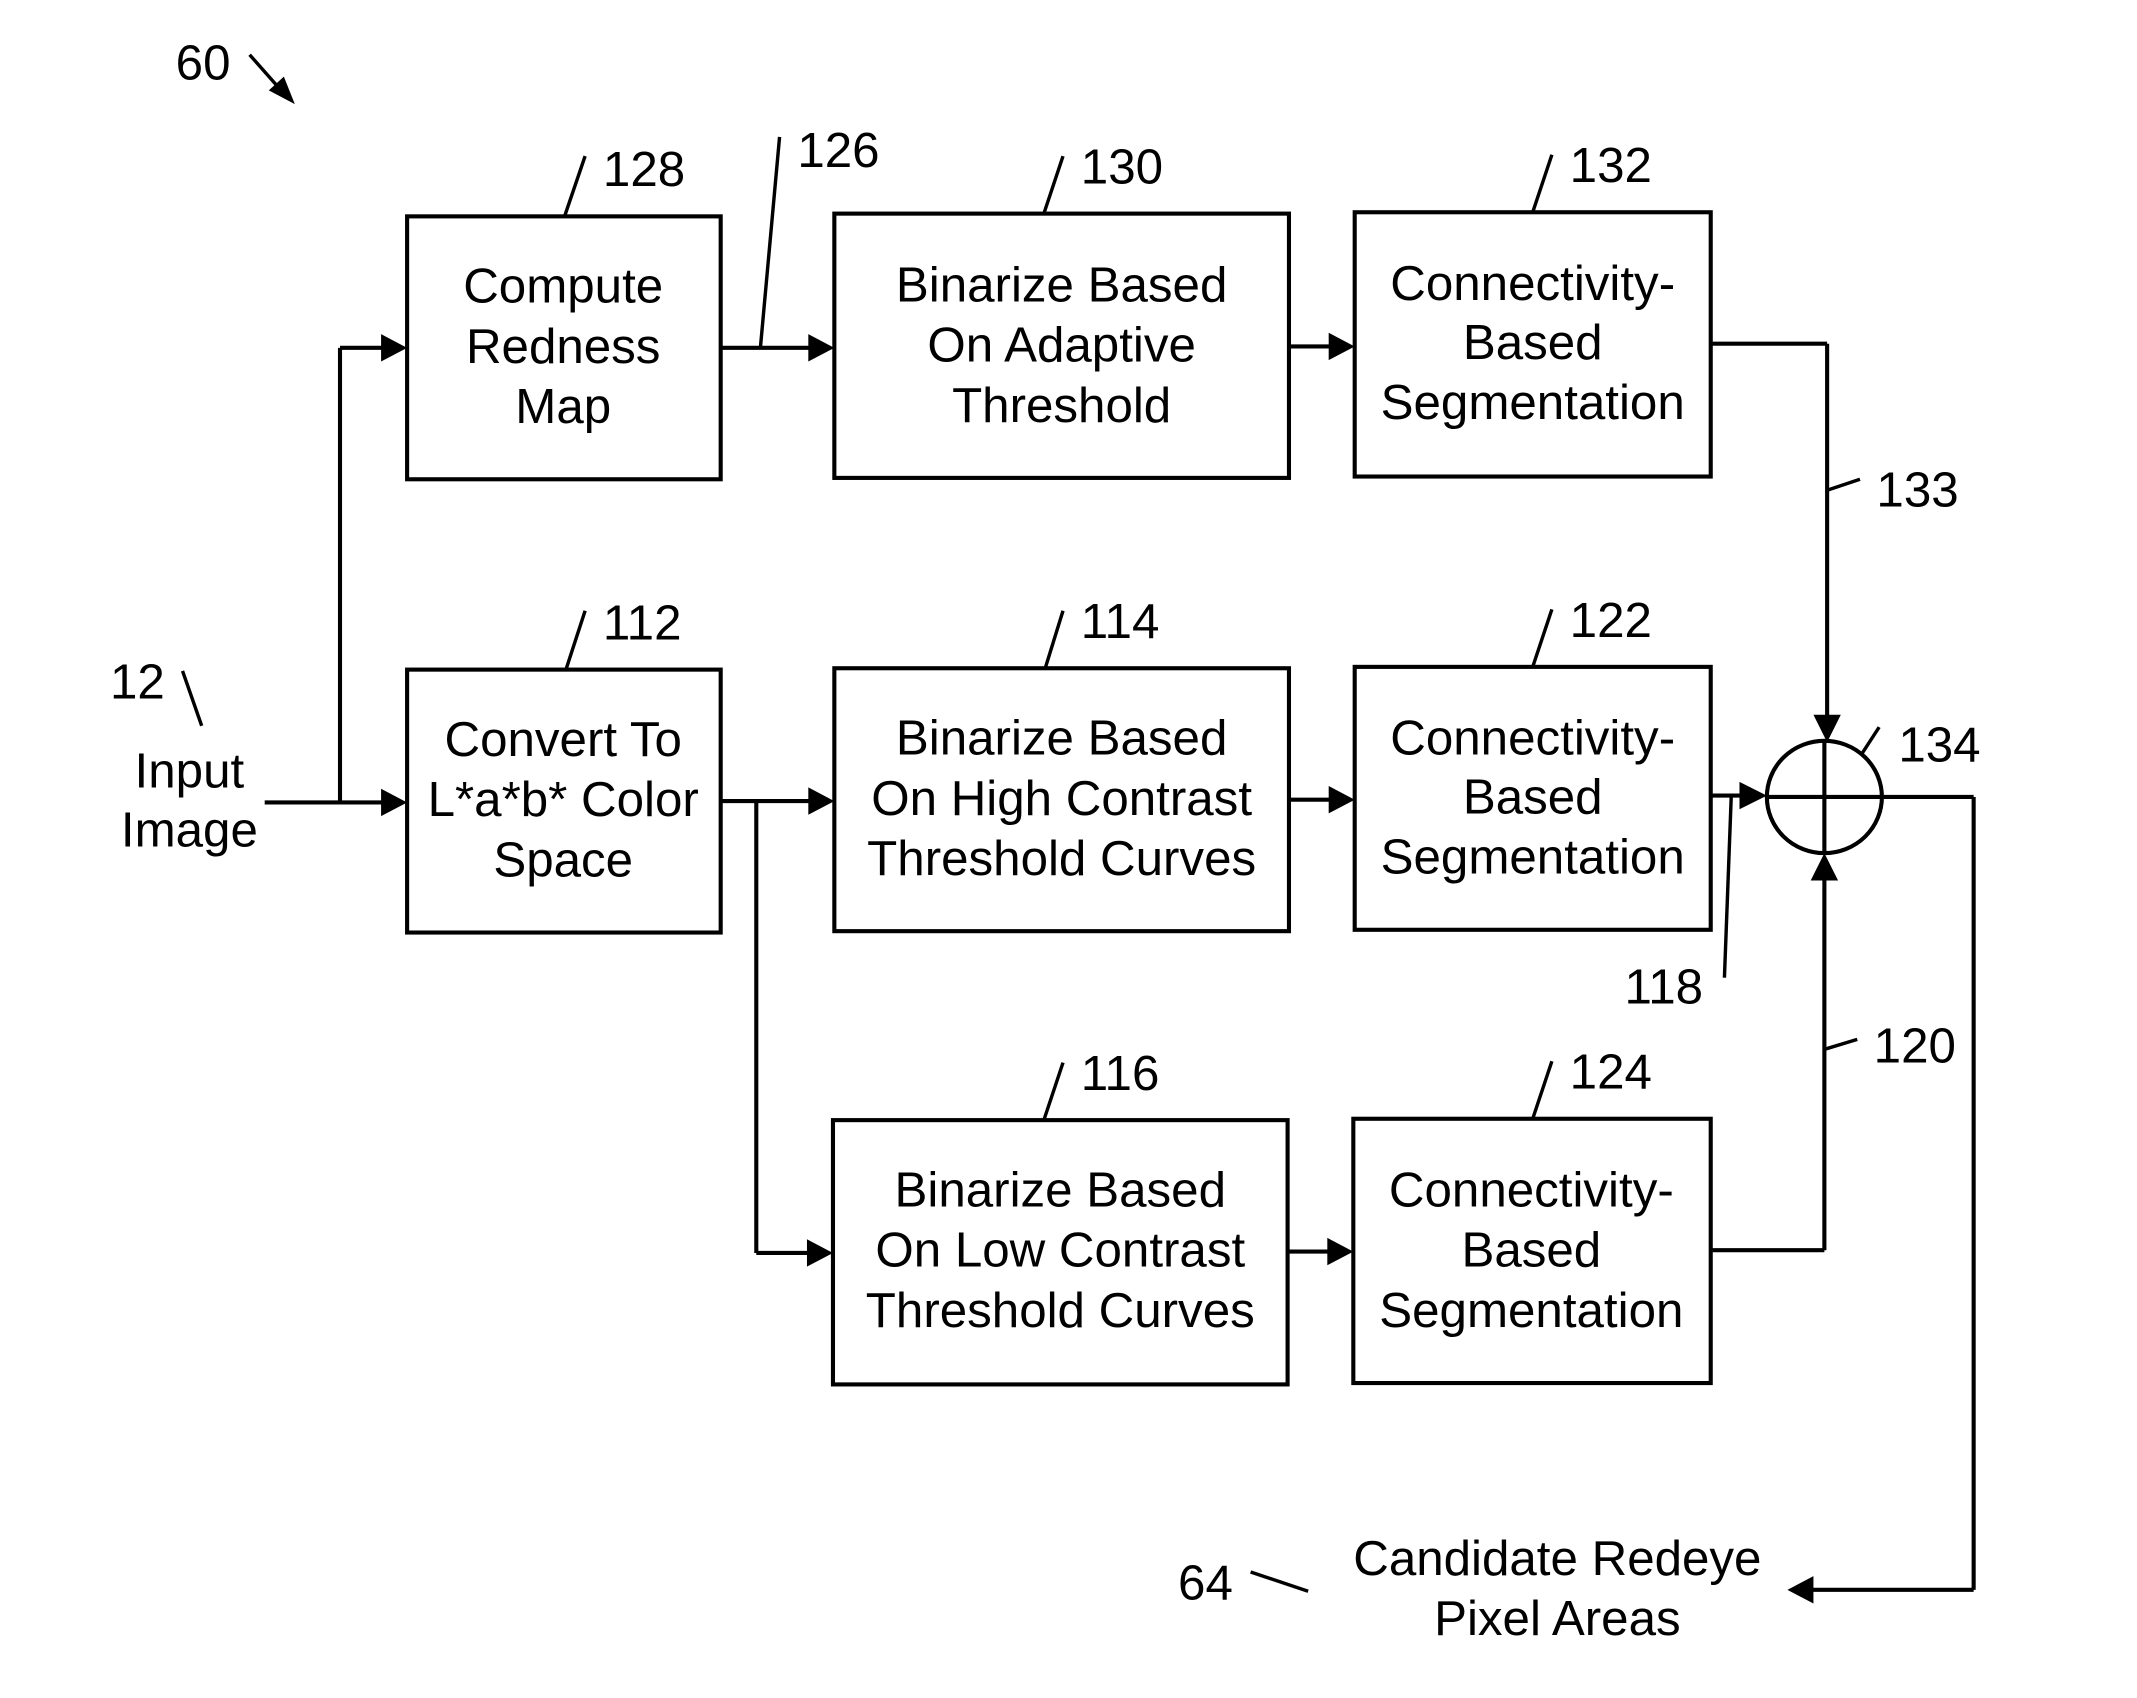  What do you see at coordinates (189, 829) in the screenshot?
I see `input-label-line2: Image` at bounding box center [189, 829].